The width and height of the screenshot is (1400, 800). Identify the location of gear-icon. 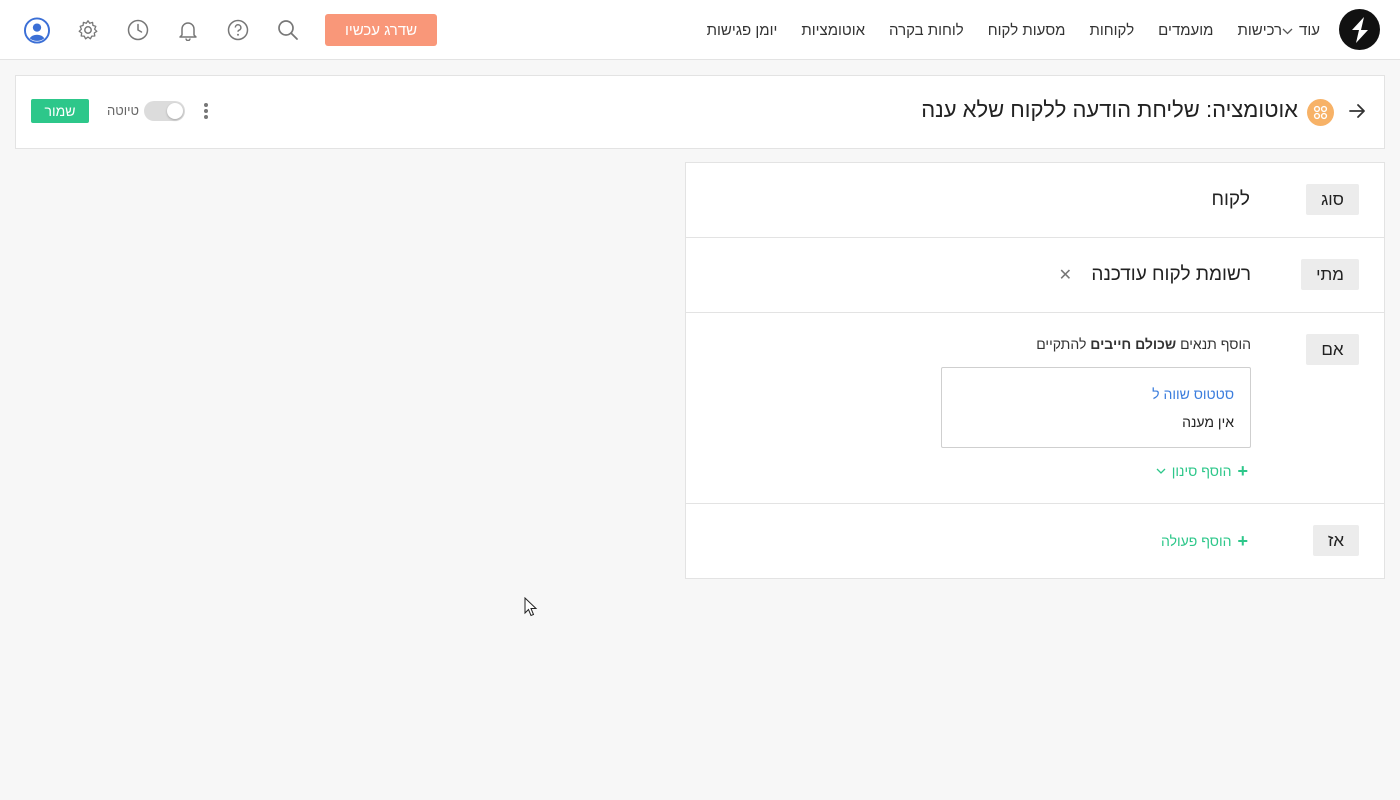
(88, 30).